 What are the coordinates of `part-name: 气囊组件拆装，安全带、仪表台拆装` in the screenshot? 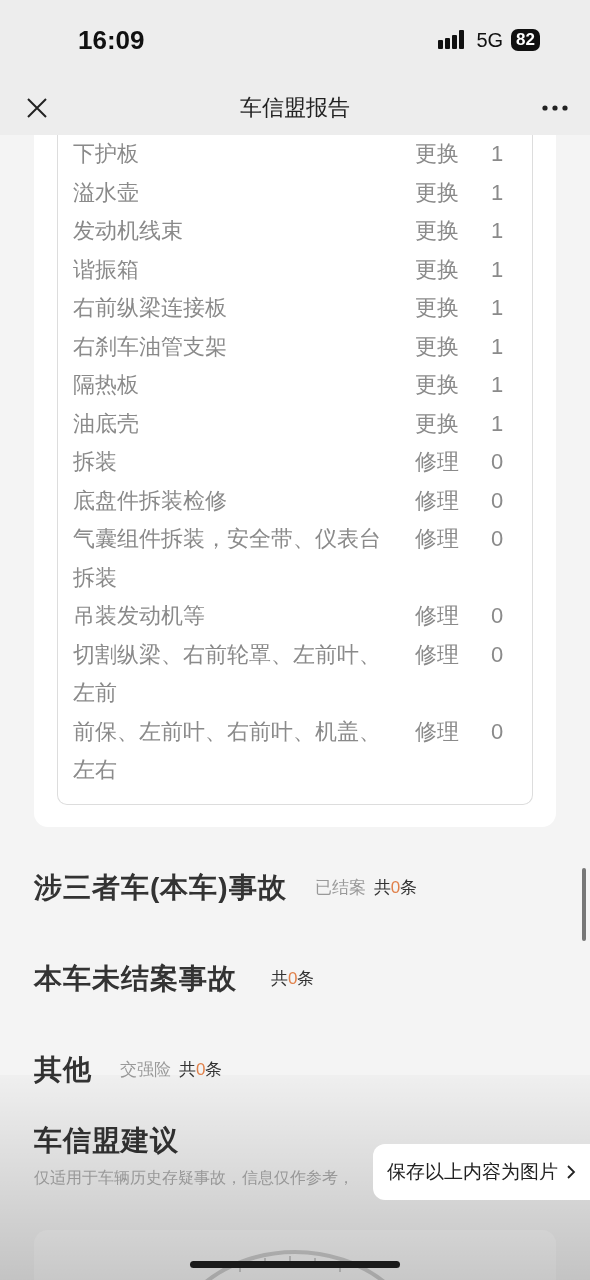 It's located at (227, 558).